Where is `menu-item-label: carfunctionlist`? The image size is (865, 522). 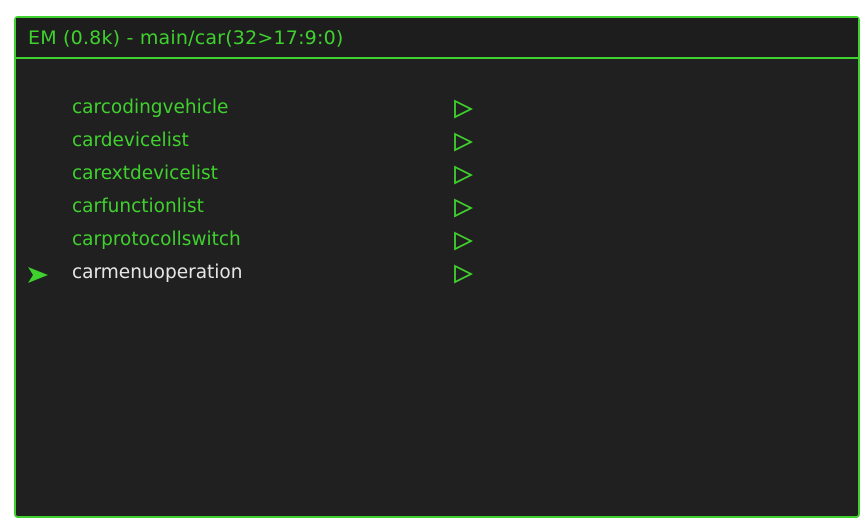 menu-item-label: carfunctionlist is located at coordinates (138, 206).